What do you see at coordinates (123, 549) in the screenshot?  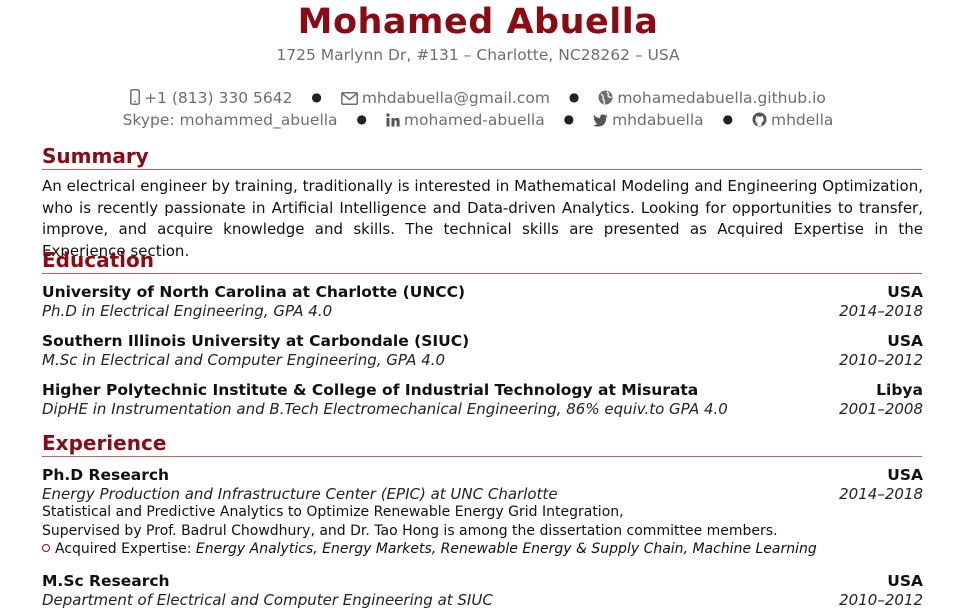 I see `expertise-label: Acquired Expertise:` at bounding box center [123, 549].